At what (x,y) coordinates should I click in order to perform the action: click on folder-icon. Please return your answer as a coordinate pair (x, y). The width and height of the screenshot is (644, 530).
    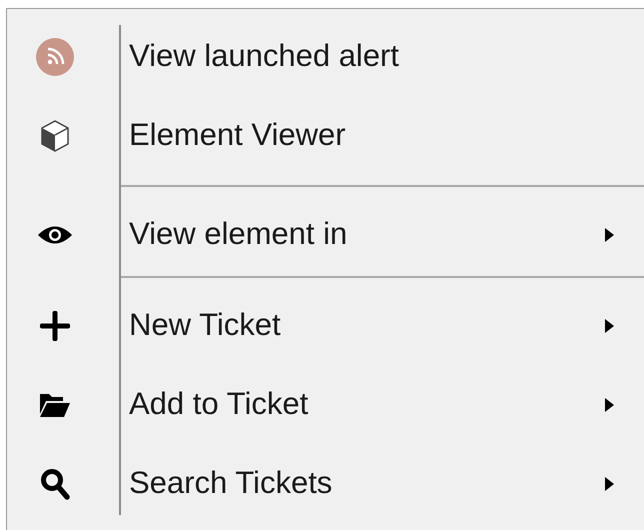
    Looking at the image, I should click on (55, 405).